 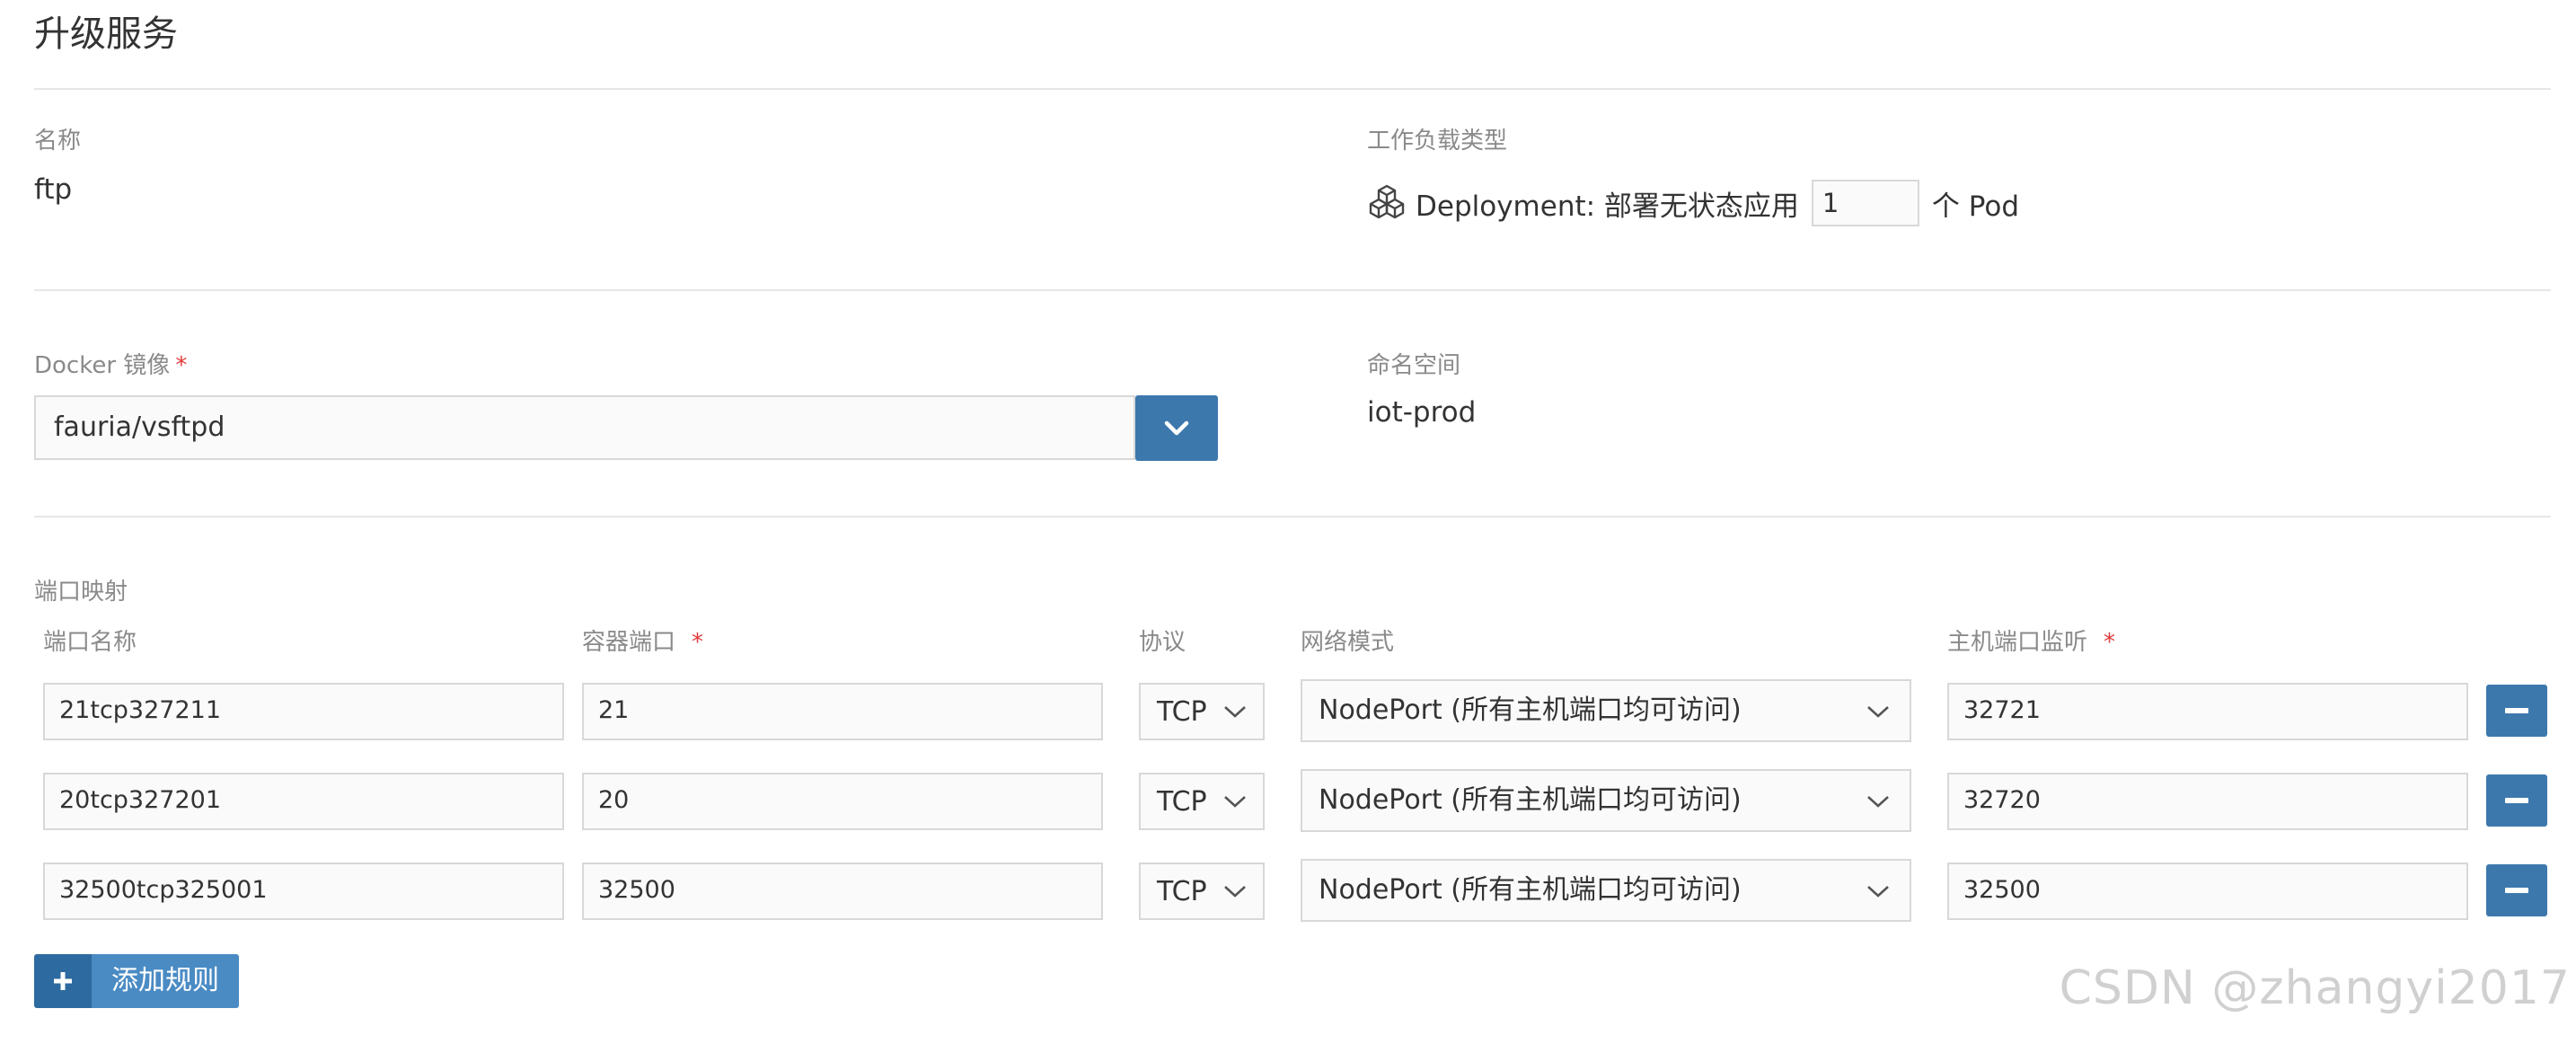 What do you see at coordinates (303, 711) in the screenshot?
I see `port-name-input: 21tcp327211` at bounding box center [303, 711].